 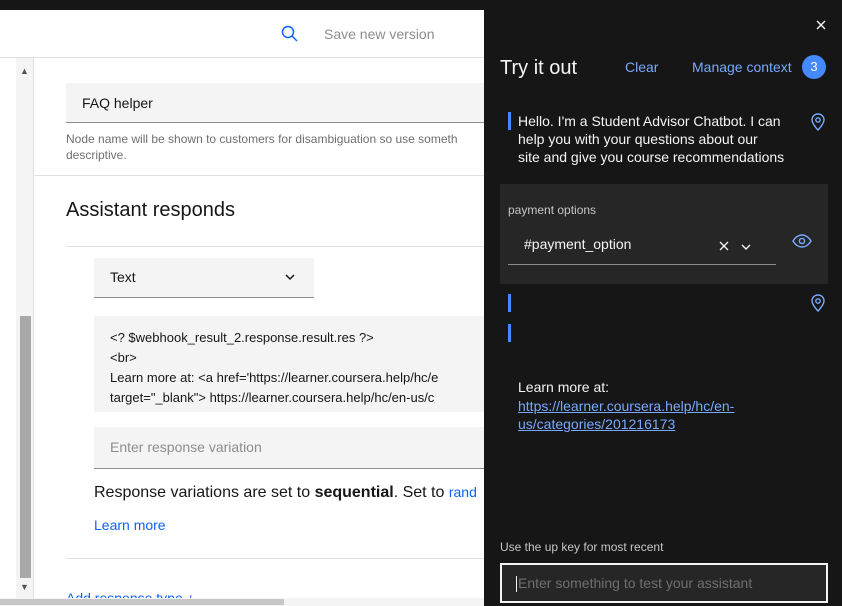 What do you see at coordinates (130, 525) in the screenshot?
I see `learn-more-link: Learn more` at bounding box center [130, 525].